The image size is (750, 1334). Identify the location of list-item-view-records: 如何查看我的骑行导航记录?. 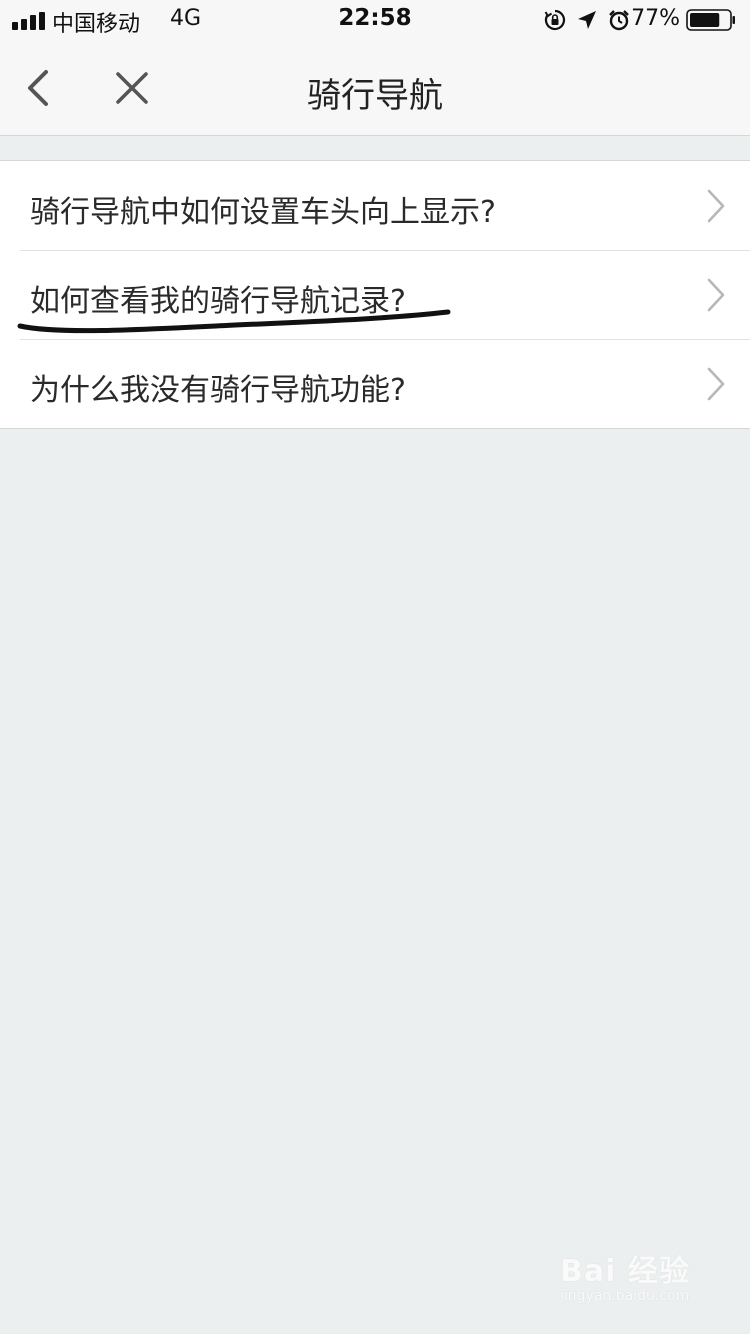
(375, 294).